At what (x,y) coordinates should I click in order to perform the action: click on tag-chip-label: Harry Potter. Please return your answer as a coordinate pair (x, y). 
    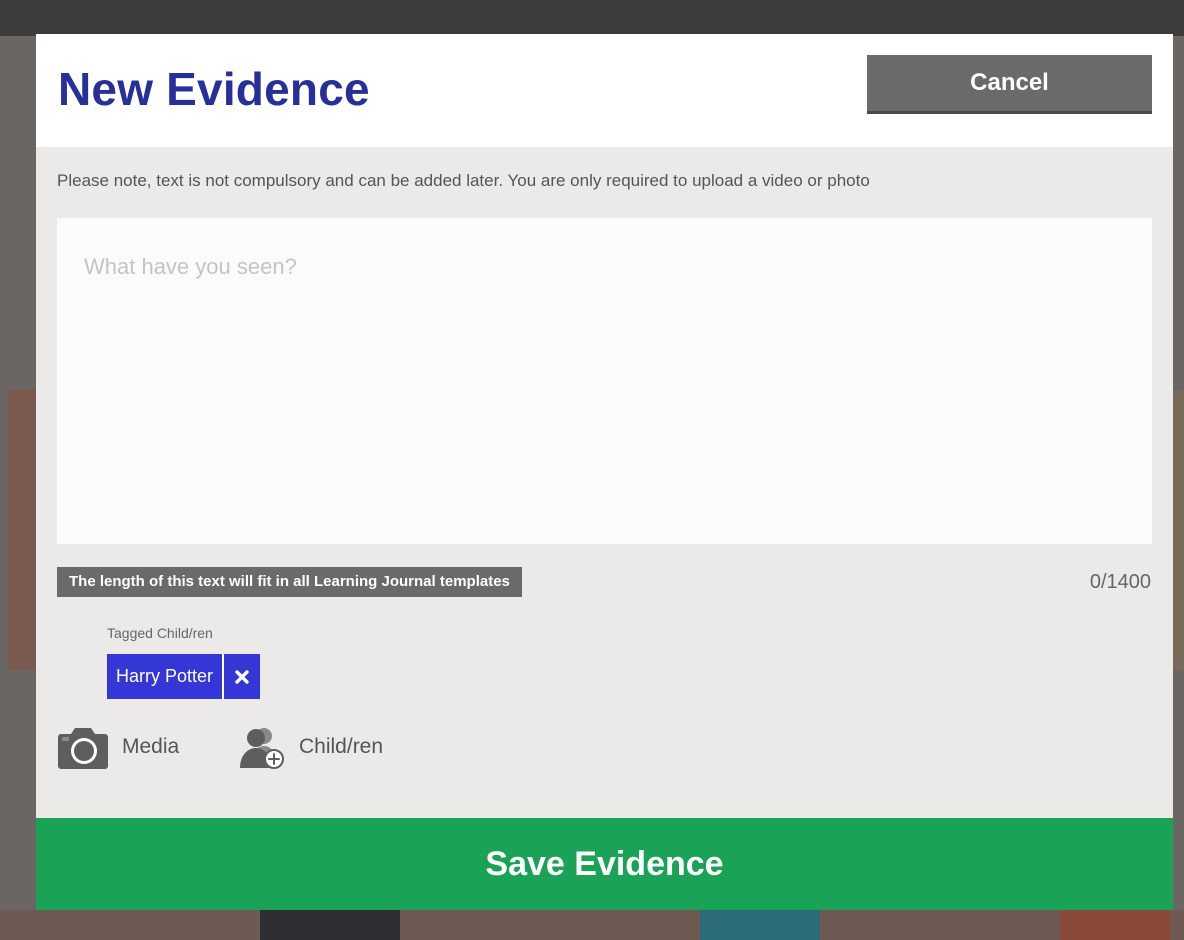
    Looking at the image, I should click on (165, 676).